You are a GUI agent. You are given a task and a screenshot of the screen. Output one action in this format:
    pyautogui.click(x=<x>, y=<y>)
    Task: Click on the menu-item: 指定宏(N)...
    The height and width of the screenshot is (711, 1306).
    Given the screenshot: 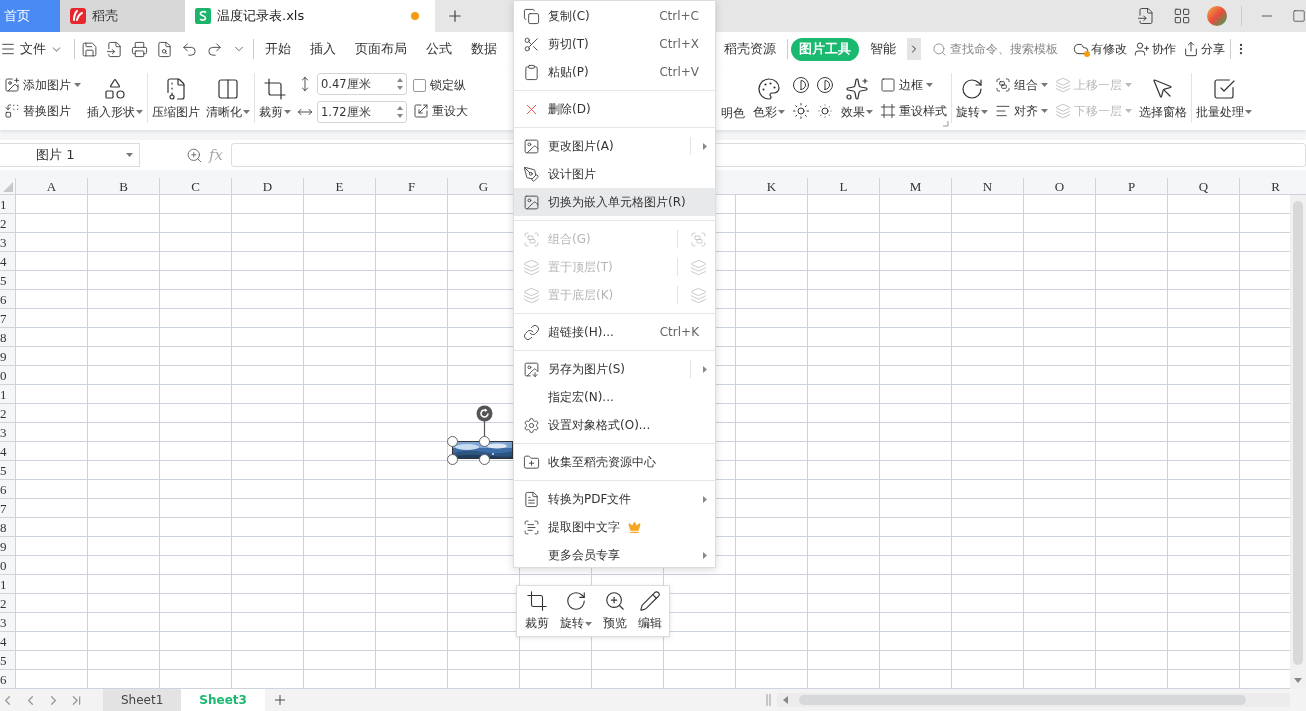 What is the action you would take?
    pyautogui.click(x=614, y=397)
    